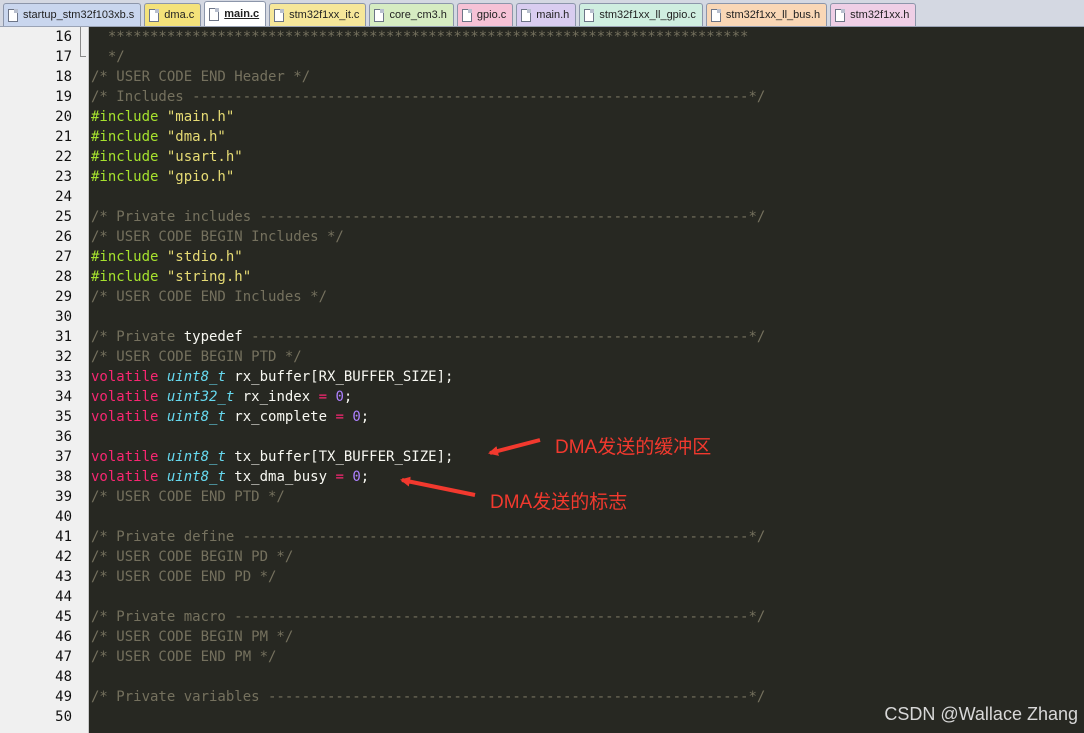 The image size is (1084, 733). Describe the element at coordinates (235, 13) in the screenshot. I see `tab-main-c: main.c` at that location.